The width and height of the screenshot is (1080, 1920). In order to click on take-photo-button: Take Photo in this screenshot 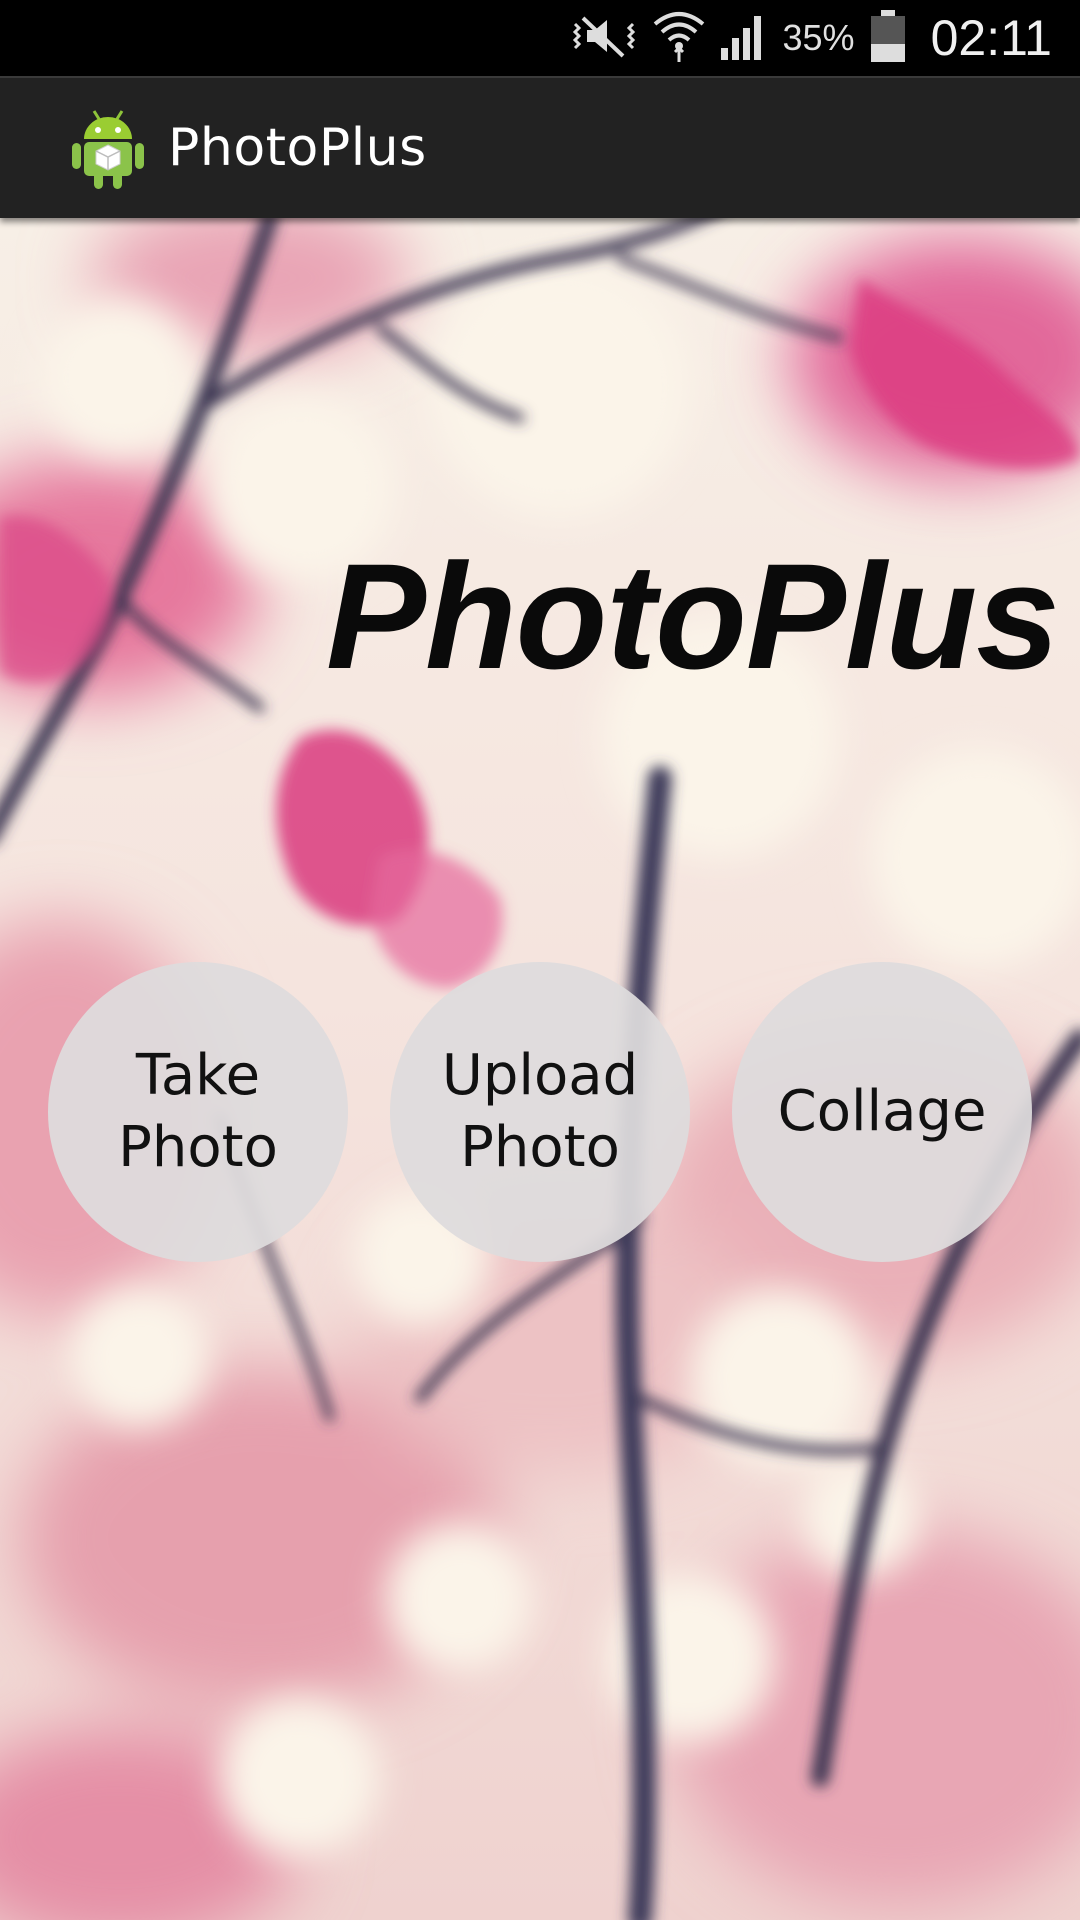, I will do `click(198, 1112)`.